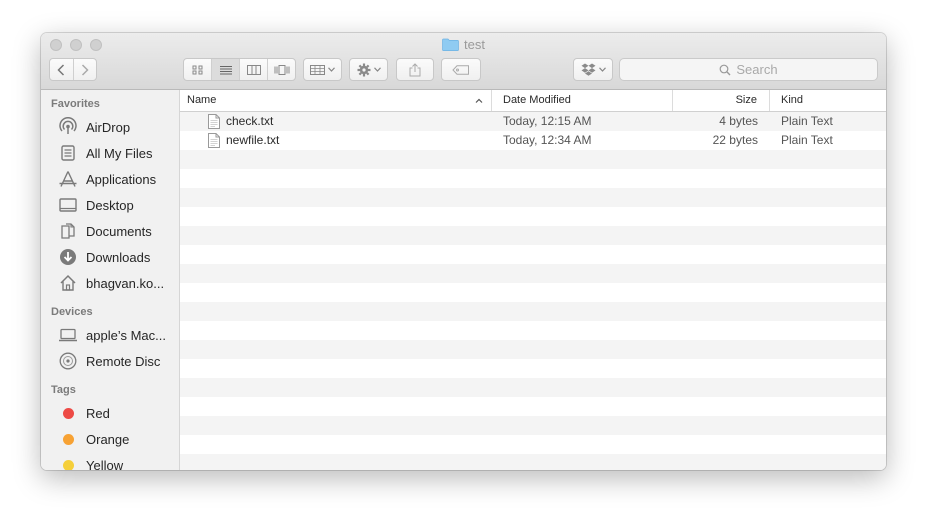  What do you see at coordinates (593, 69) in the screenshot?
I see `dropbox-button` at bounding box center [593, 69].